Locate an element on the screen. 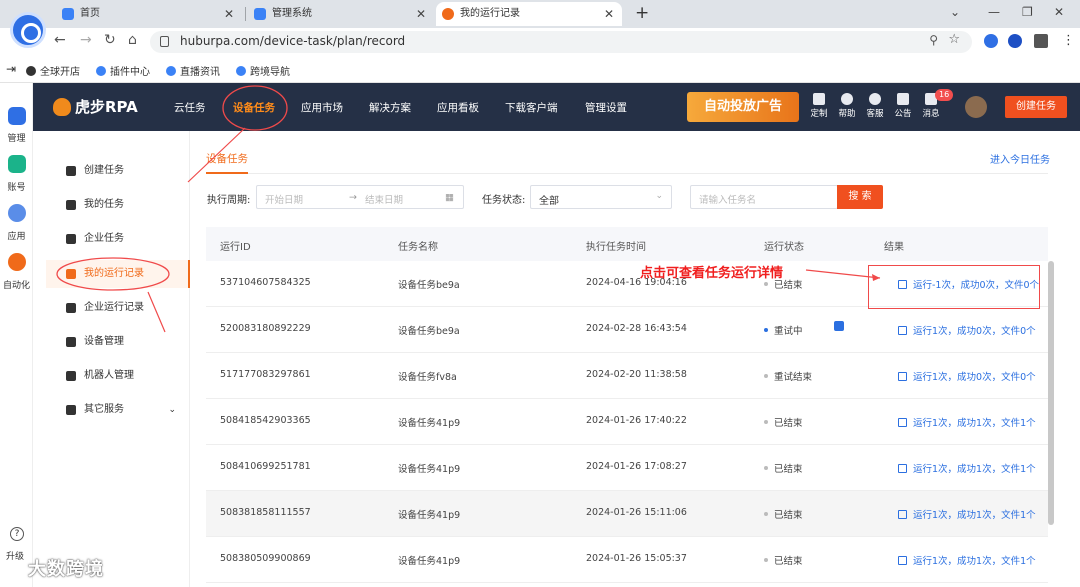  task-name: 设备任务fv8a is located at coordinates (427, 377).